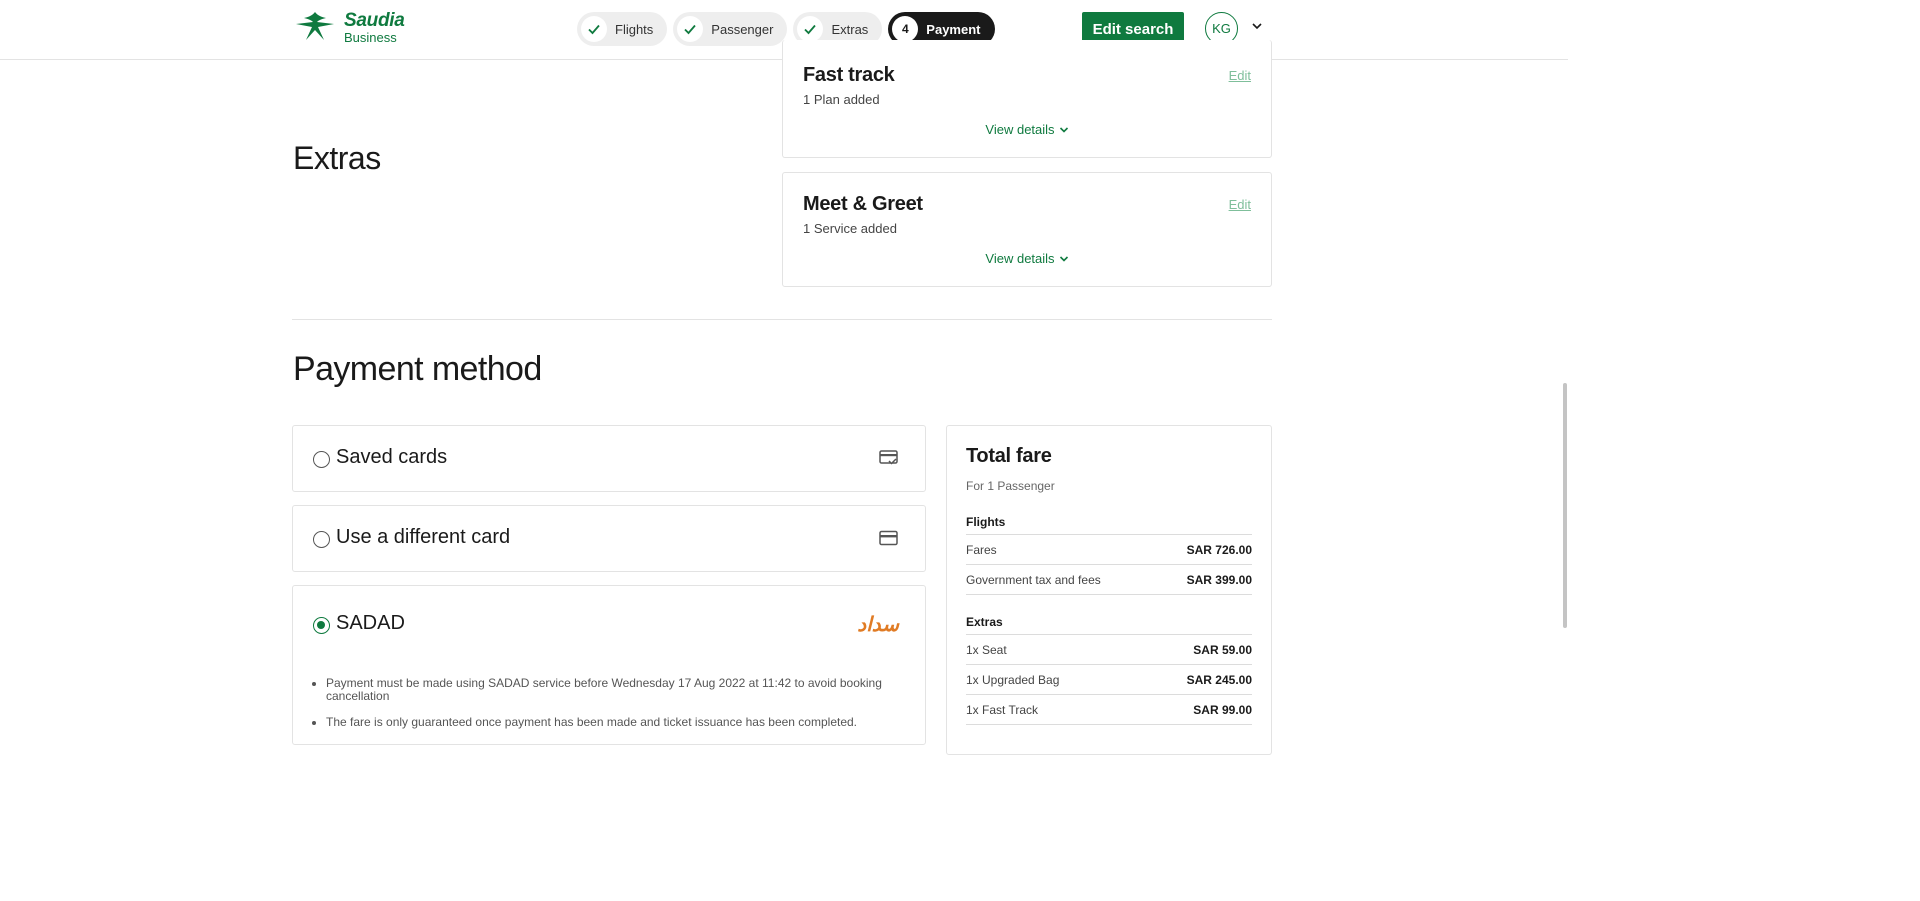 The image size is (1920, 901). What do you see at coordinates (1033, 579) in the screenshot?
I see `fare-row-label: Government tax and fees` at bounding box center [1033, 579].